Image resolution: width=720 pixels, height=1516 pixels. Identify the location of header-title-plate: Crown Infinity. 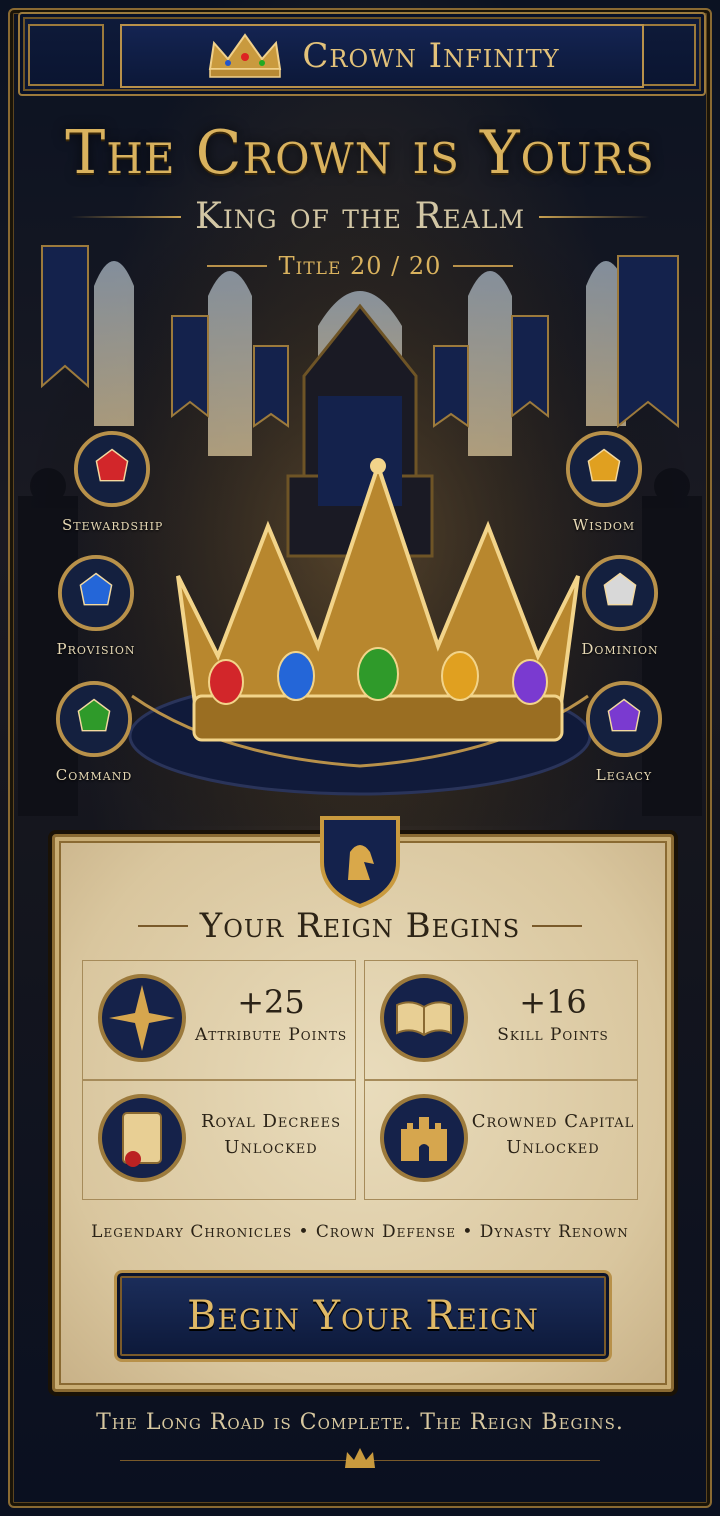
(382, 56).